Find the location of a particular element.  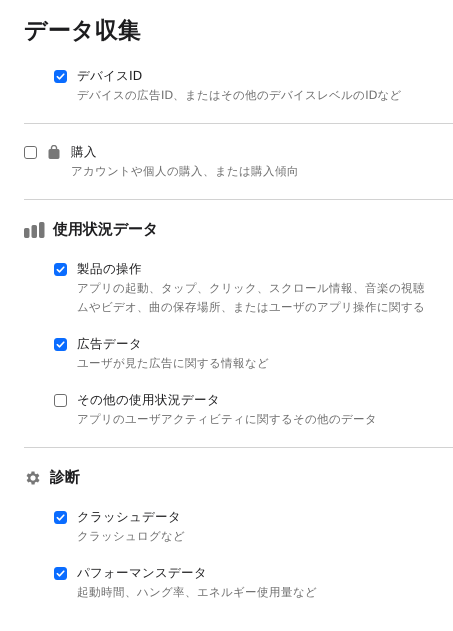

item-label: デバイスID is located at coordinates (110, 76).